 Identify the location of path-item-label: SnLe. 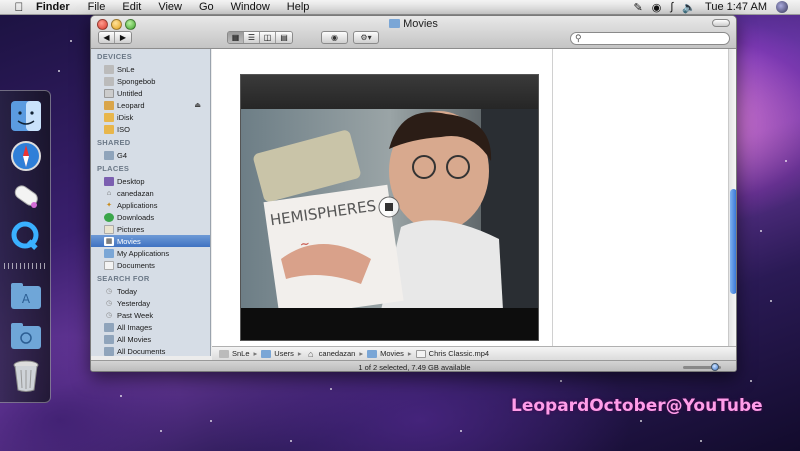
(241, 353).